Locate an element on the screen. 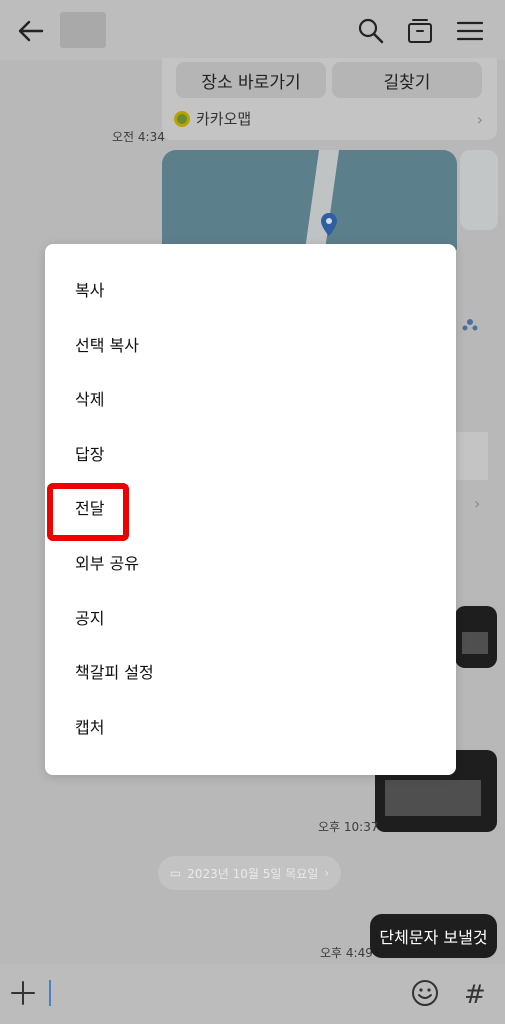  kakao-map-label: 카카오맵 is located at coordinates (224, 119).